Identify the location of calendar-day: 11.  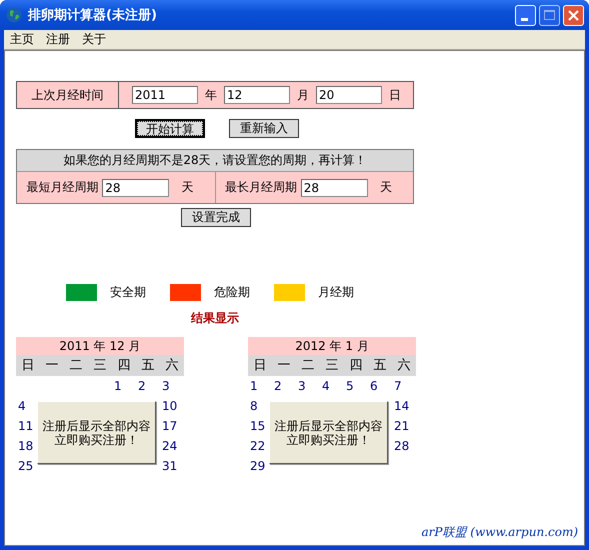
(26, 426).